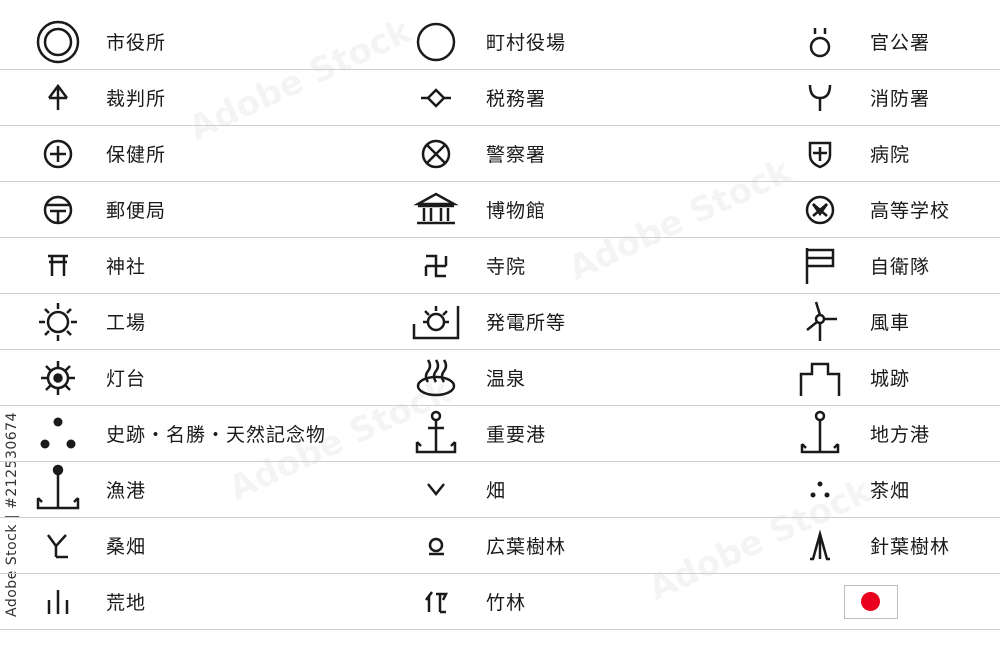 The width and height of the screenshot is (1000, 649). Describe the element at coordinates (900, 99) in the screenshot. I see `legend-label: 消防署` at that location.